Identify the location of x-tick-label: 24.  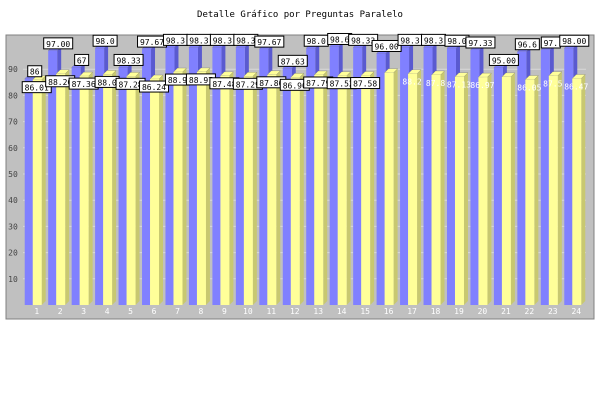
(576, 311).